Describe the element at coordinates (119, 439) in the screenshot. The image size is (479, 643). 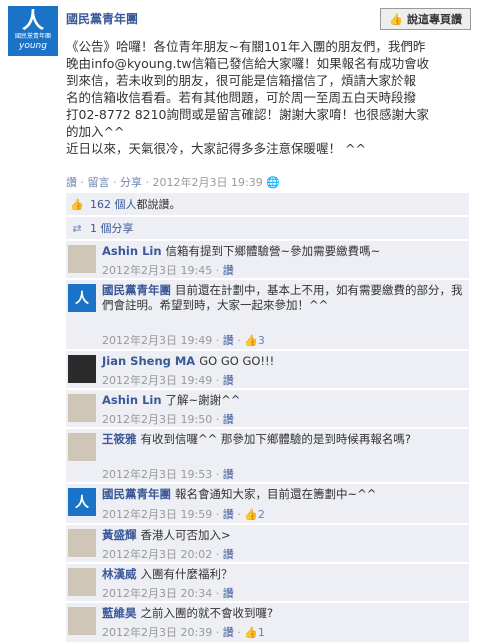
I see `comment-author: 王筱雅` at that location.